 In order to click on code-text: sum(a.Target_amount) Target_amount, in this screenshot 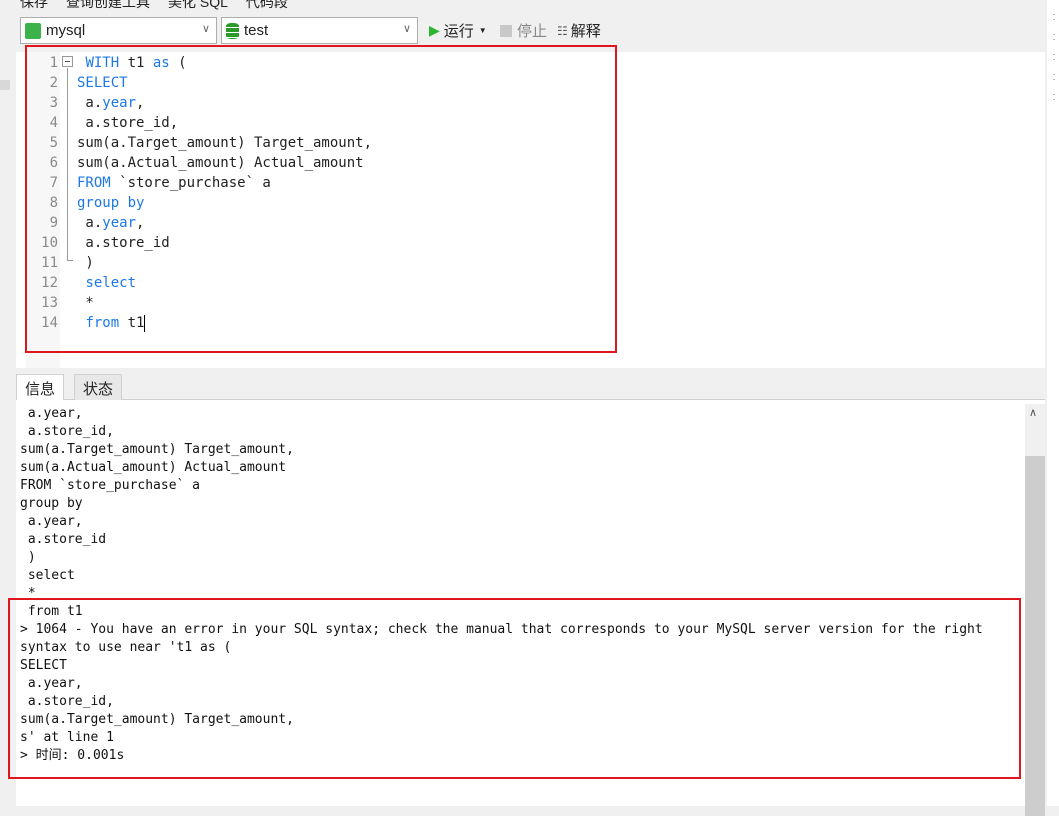, I will do `click(225, 143)`.